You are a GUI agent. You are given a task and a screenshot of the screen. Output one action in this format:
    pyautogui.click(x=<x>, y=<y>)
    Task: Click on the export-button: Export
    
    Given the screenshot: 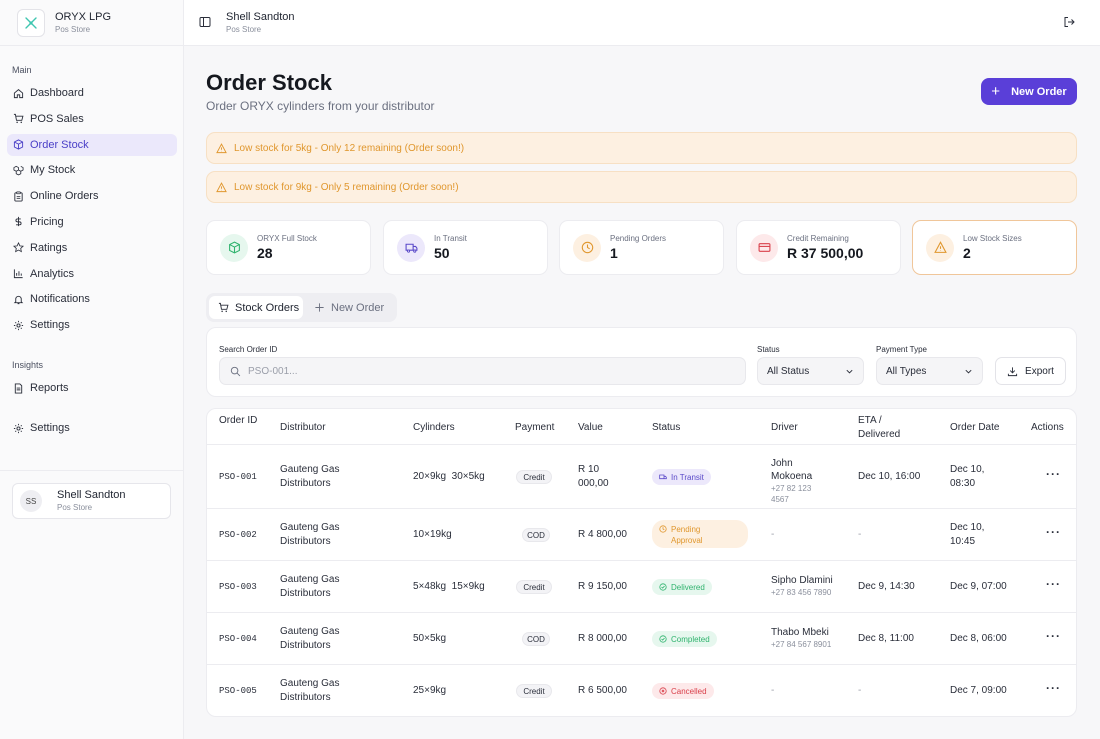 What is the action you would take?
    pyautogui.click(x=1030, y=371)
    